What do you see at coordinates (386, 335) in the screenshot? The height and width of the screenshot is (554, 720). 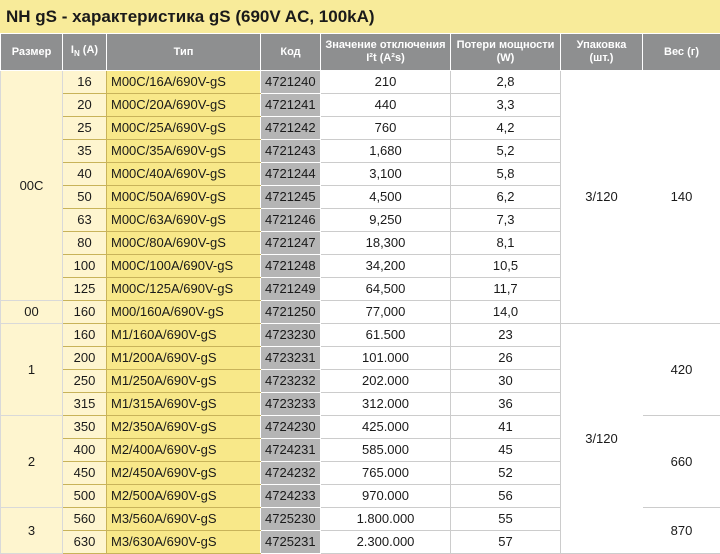 I see `i2t-cell: 61.500` at bounding box center [386, 335].